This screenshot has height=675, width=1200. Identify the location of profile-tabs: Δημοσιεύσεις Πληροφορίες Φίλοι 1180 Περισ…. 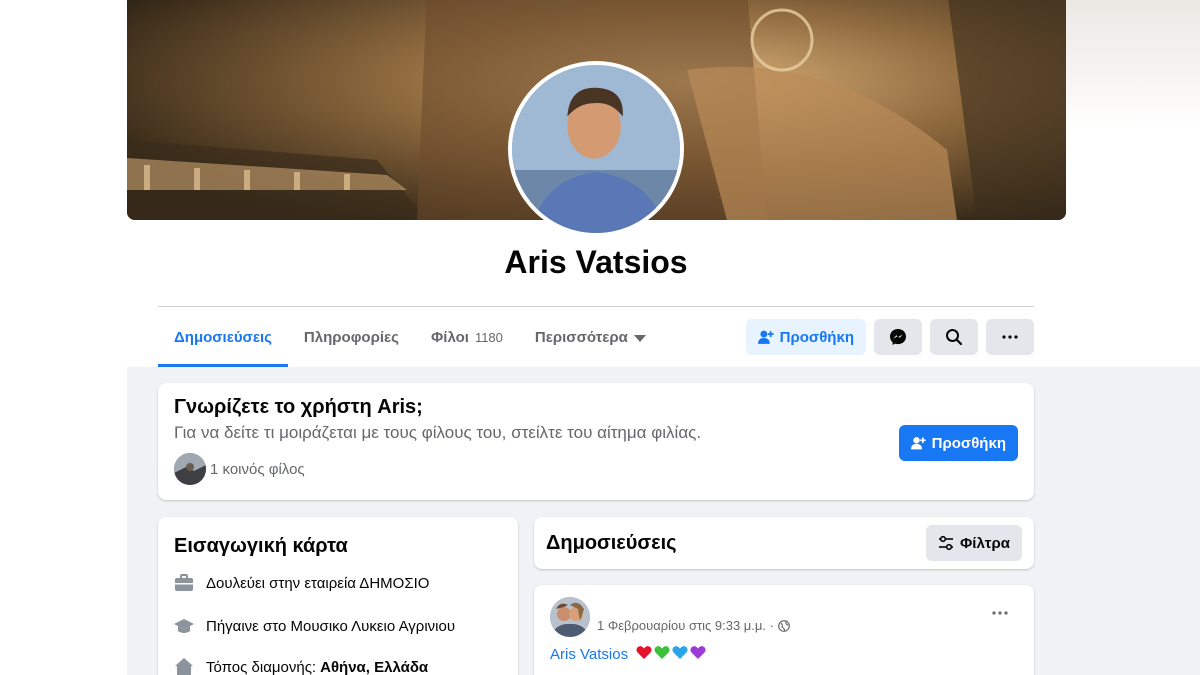
(410, 337).